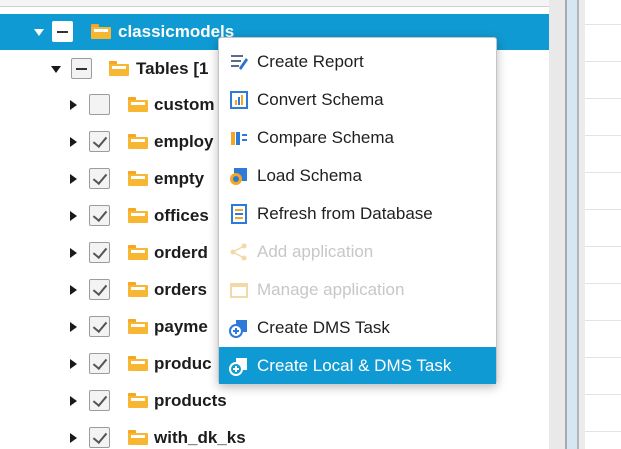 The width and height of the screenshot is (621, 449). What do you see at coordinates (274, 434) in the screenshot?
I see `tree-row-table: with_dk_ks` at bounding box center [274, 434].